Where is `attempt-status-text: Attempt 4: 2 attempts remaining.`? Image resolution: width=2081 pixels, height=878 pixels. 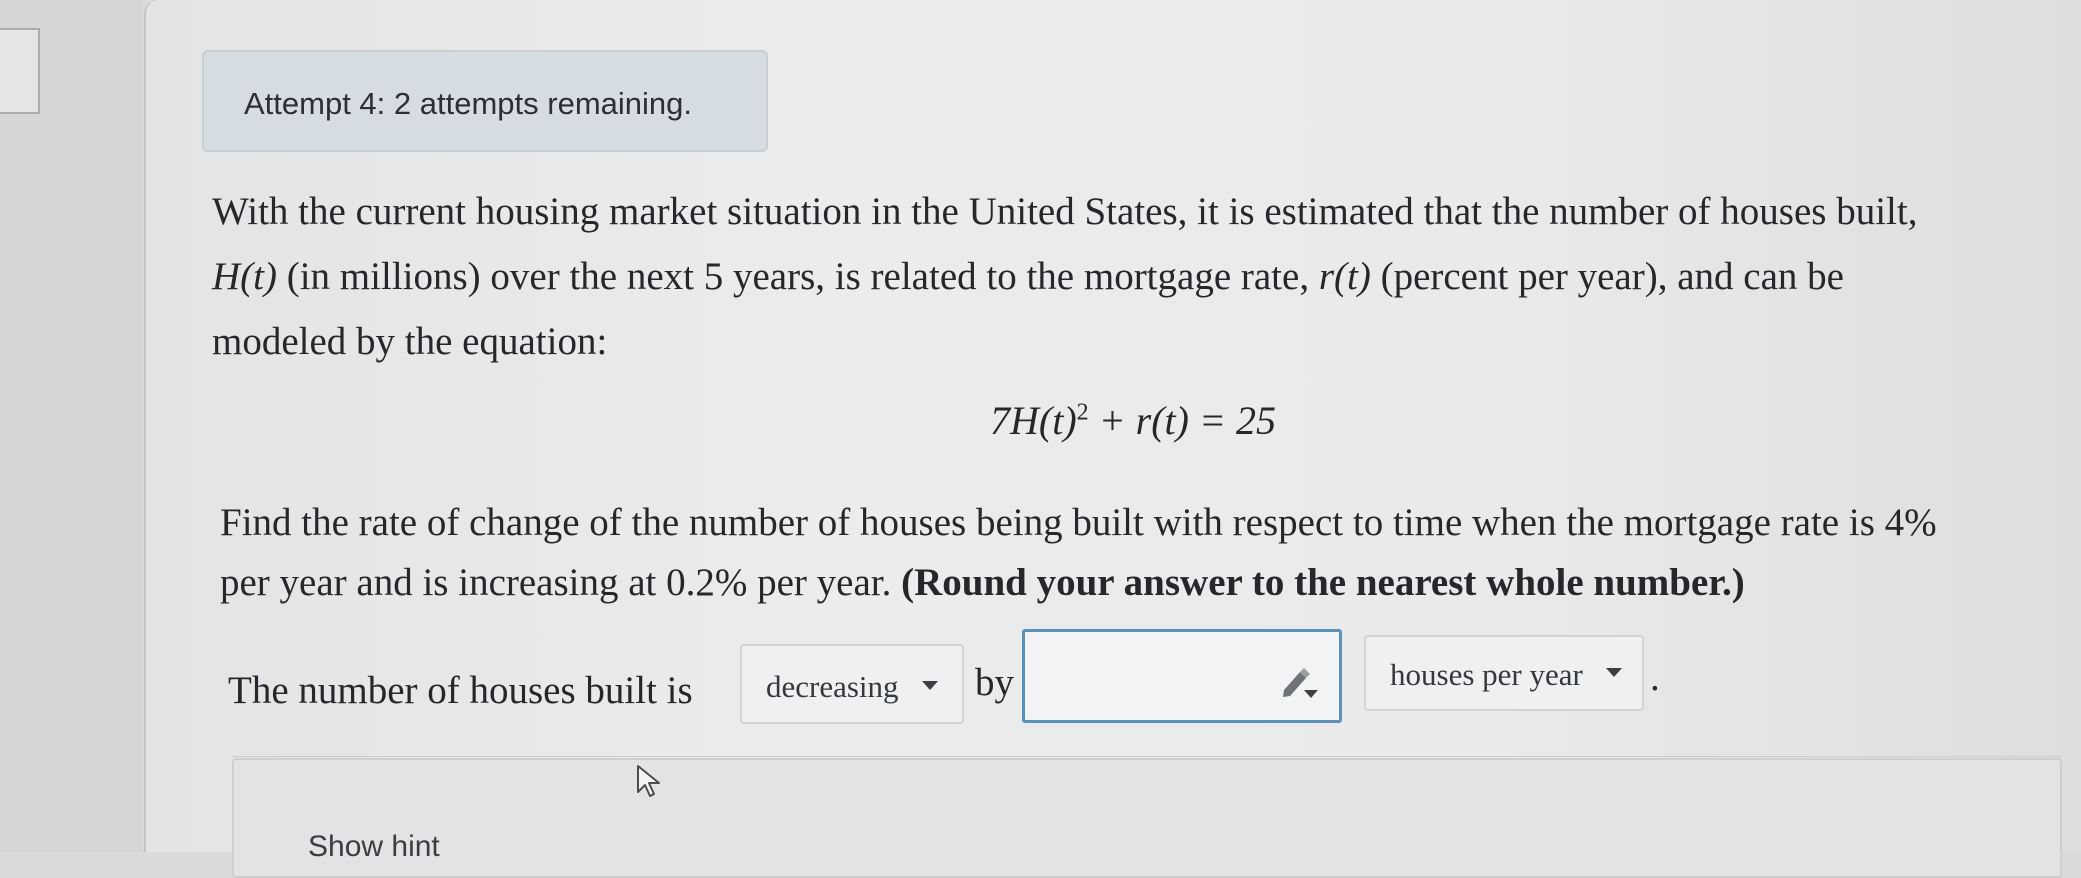 attempt-status-text: Attempt 4: 2 attempts remaining. is located at coordinates (468, 103).